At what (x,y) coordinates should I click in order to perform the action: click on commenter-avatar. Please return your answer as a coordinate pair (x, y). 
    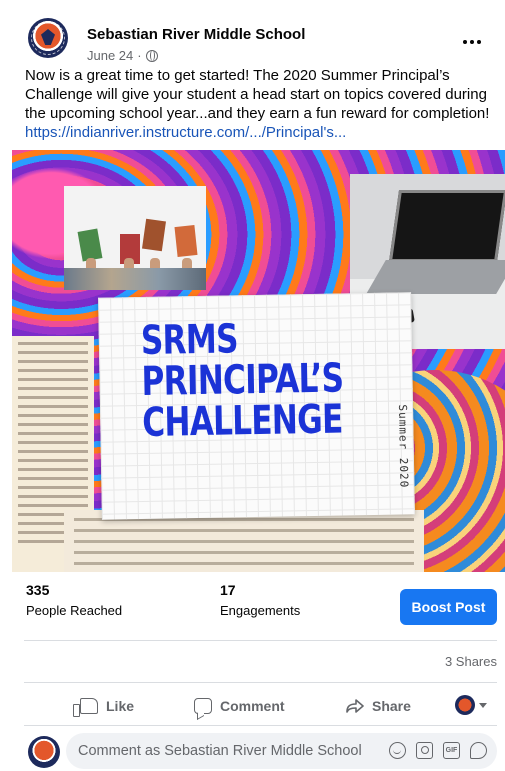
    Looking at the image, I should click on (44, 752).